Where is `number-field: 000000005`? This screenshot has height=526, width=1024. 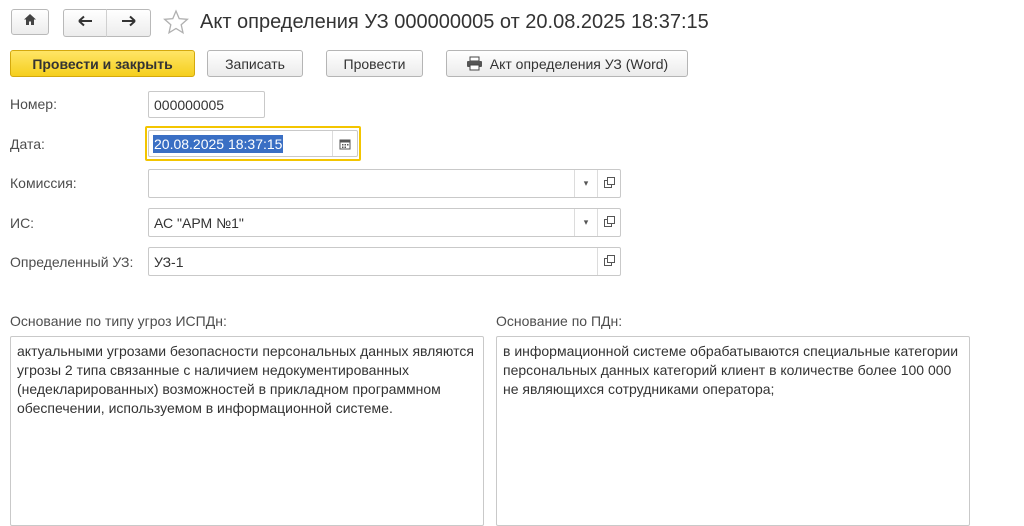
number-field: 000000005 is located at coordinates (206, 104).